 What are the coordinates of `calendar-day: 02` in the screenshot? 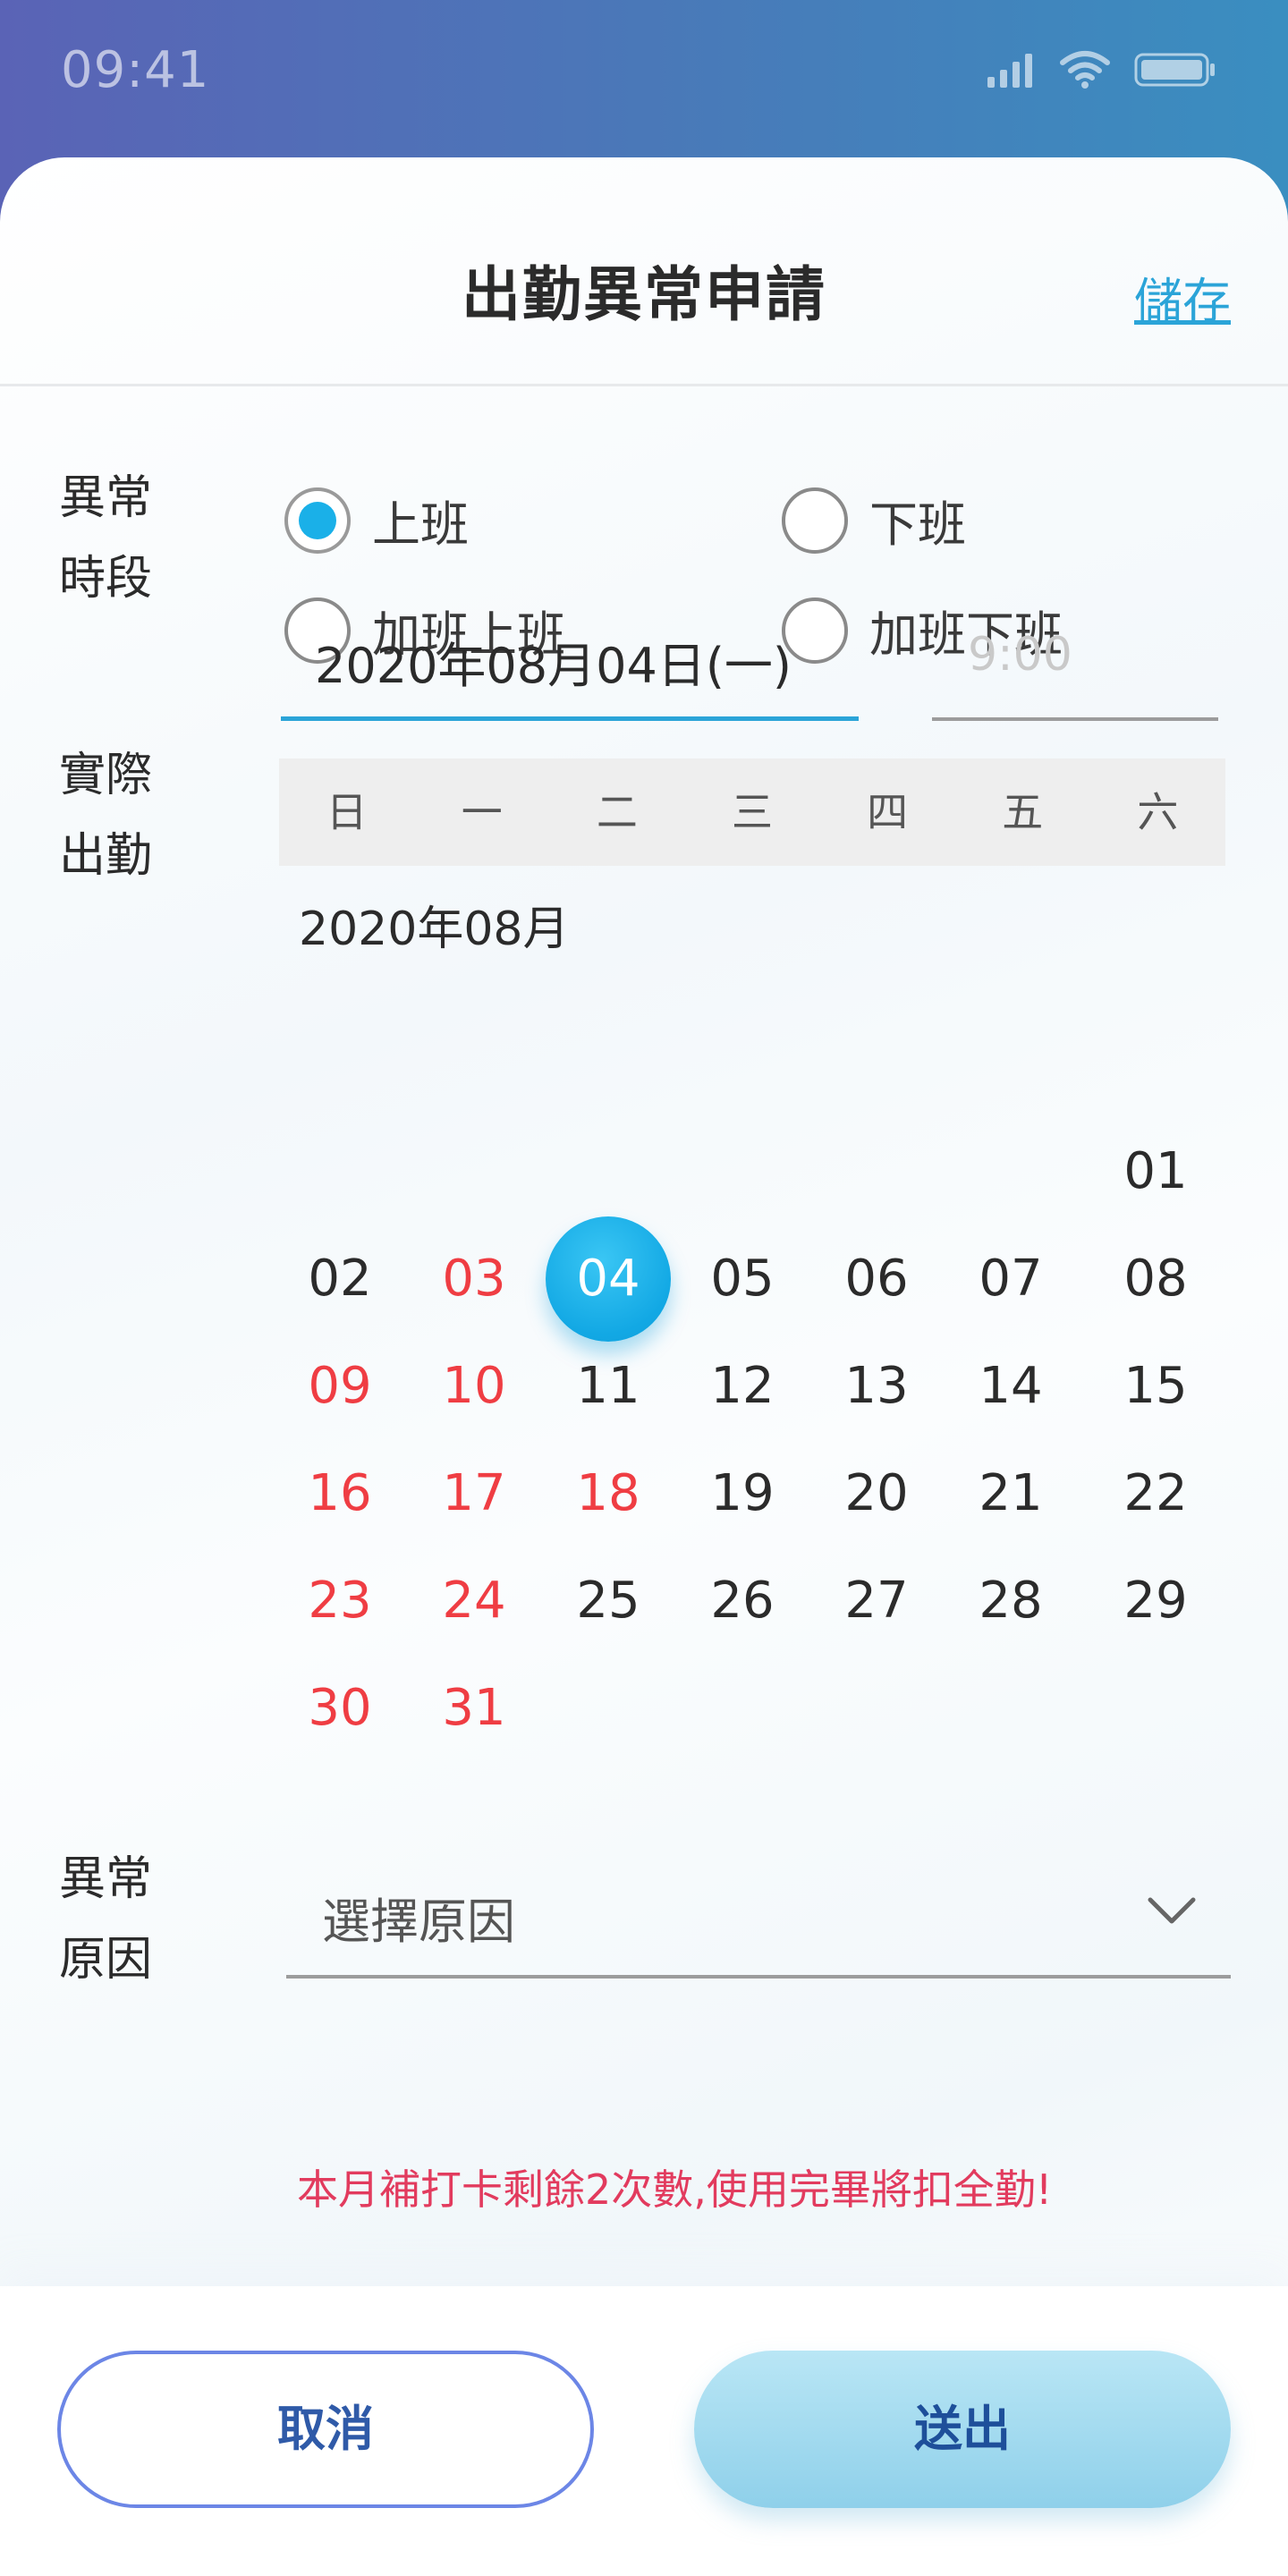 It's located at (339, 1279).